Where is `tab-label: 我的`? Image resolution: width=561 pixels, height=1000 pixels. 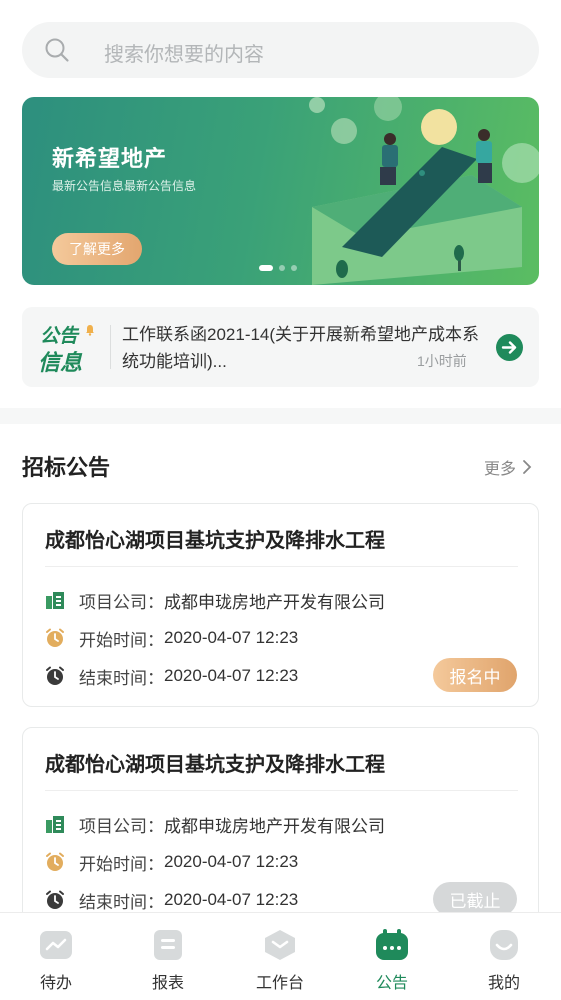
tab-label: 我的 is located at coordinates (503, 983).